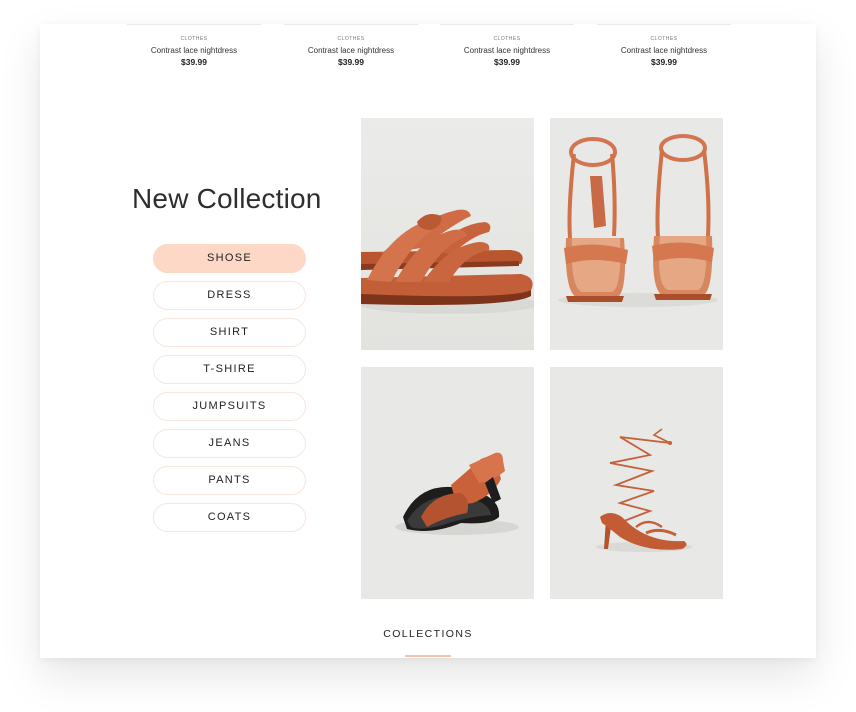  Describe the element at coordinates (229, 258) in the screenshot. I see `category-button-shose: SHOSE` at that location.